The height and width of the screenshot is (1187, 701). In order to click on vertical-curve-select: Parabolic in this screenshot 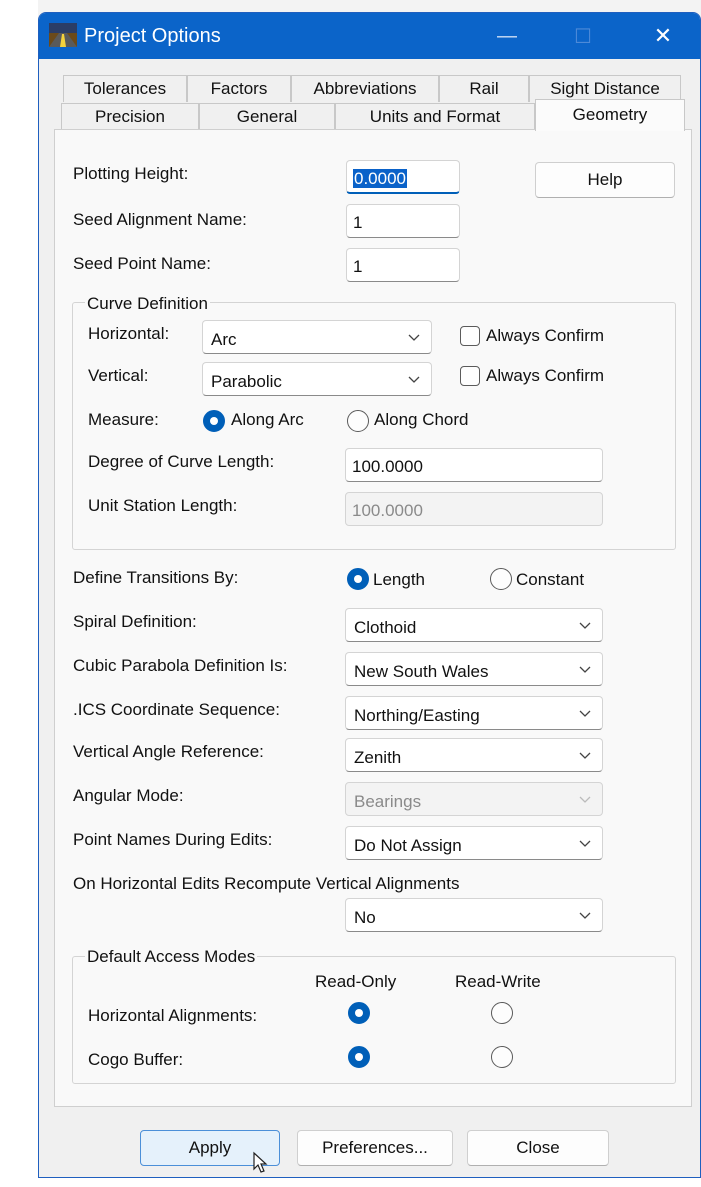, I will do `click(317, 379)`.